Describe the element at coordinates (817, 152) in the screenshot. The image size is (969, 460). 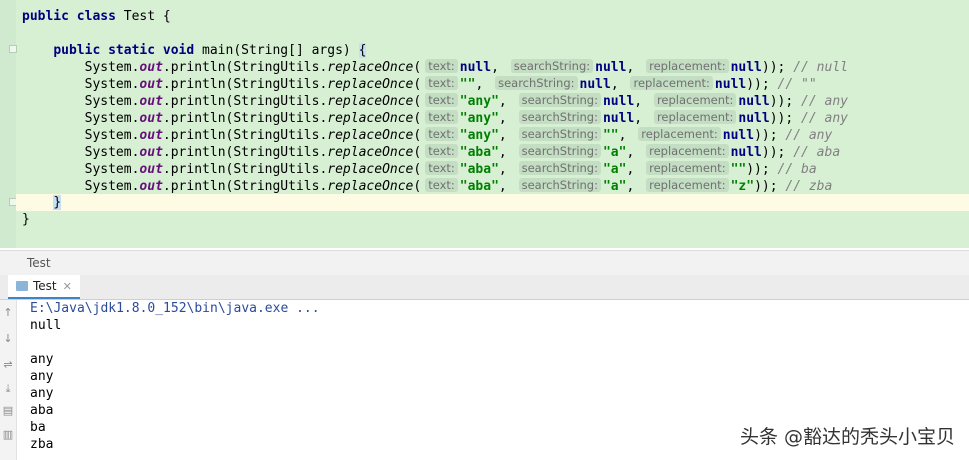
I see `code-comment: // aba` at that location.